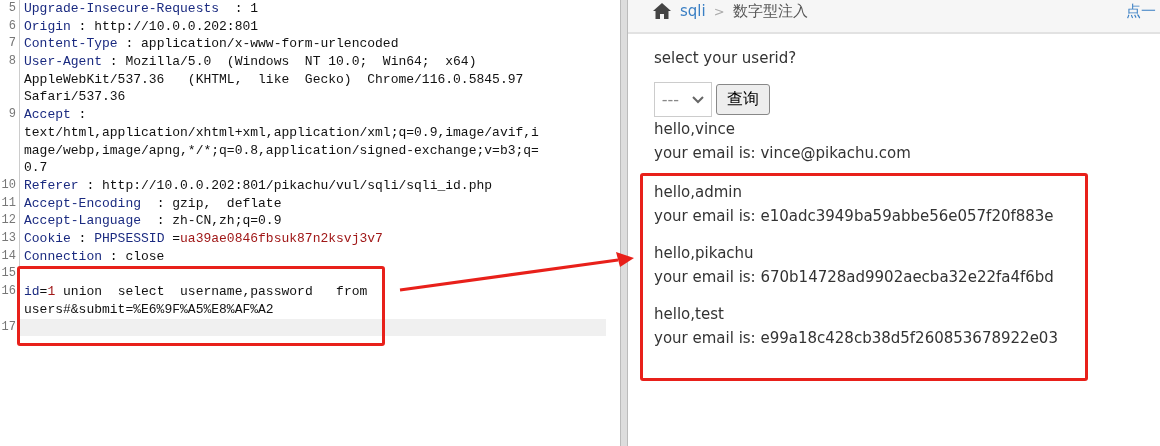 This screenshot has width=1160, height=446. Describe the element at coordinates (783, 153) in the screenshot. I see `email-text: your email is: vince@pikachu.com` at that location.